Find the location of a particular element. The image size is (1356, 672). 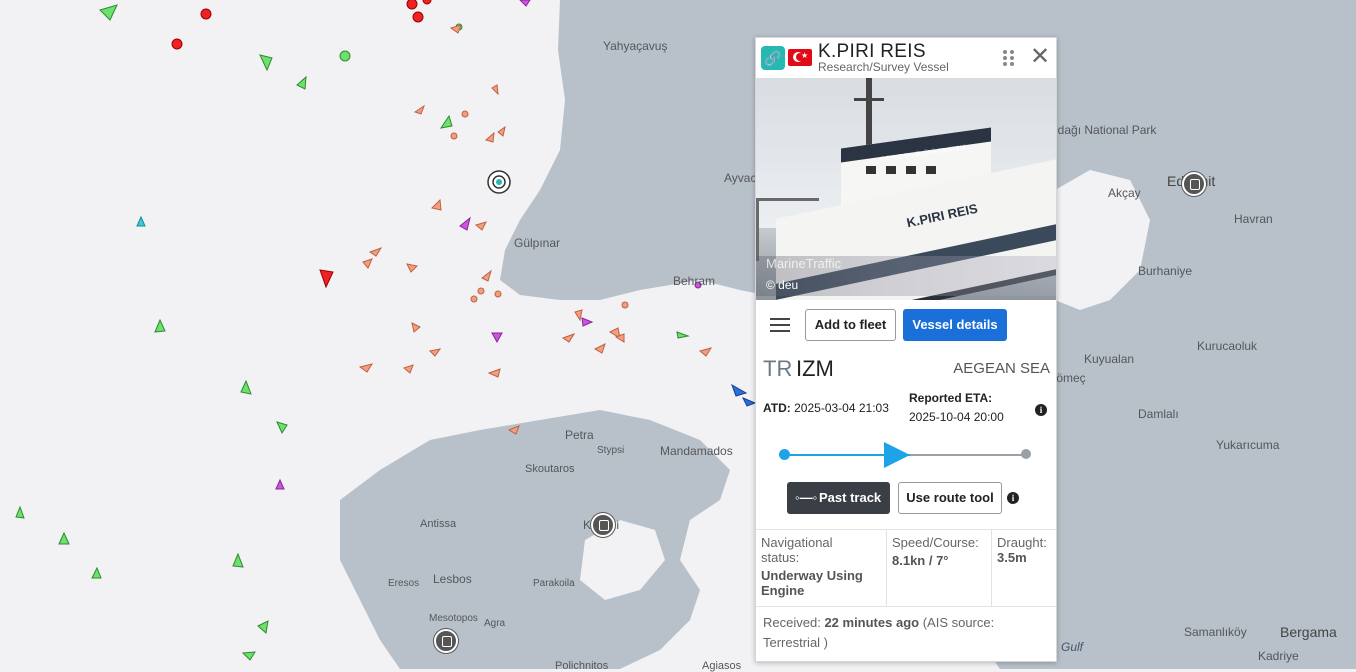

draught-value: 3.5m is located at coordinates (1012, 557).